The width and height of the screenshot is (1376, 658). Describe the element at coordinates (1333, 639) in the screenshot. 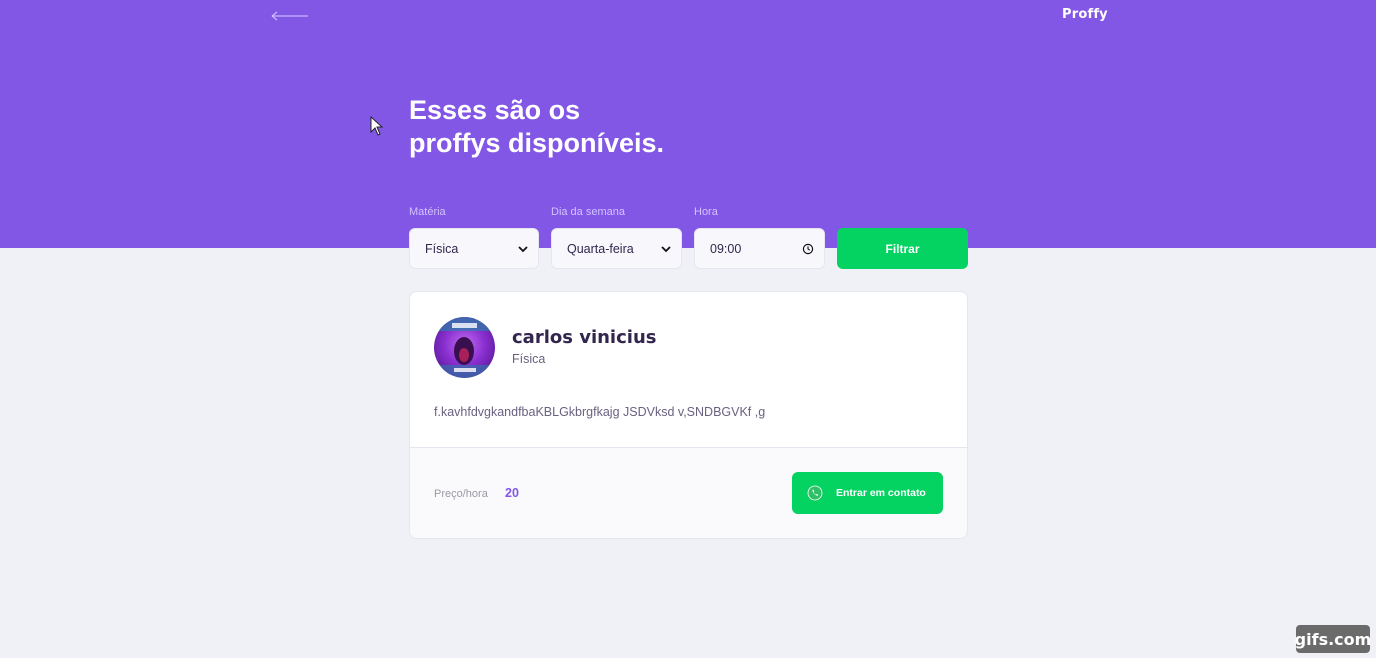

I see `gifs-watermark: gifs.com` at that location.